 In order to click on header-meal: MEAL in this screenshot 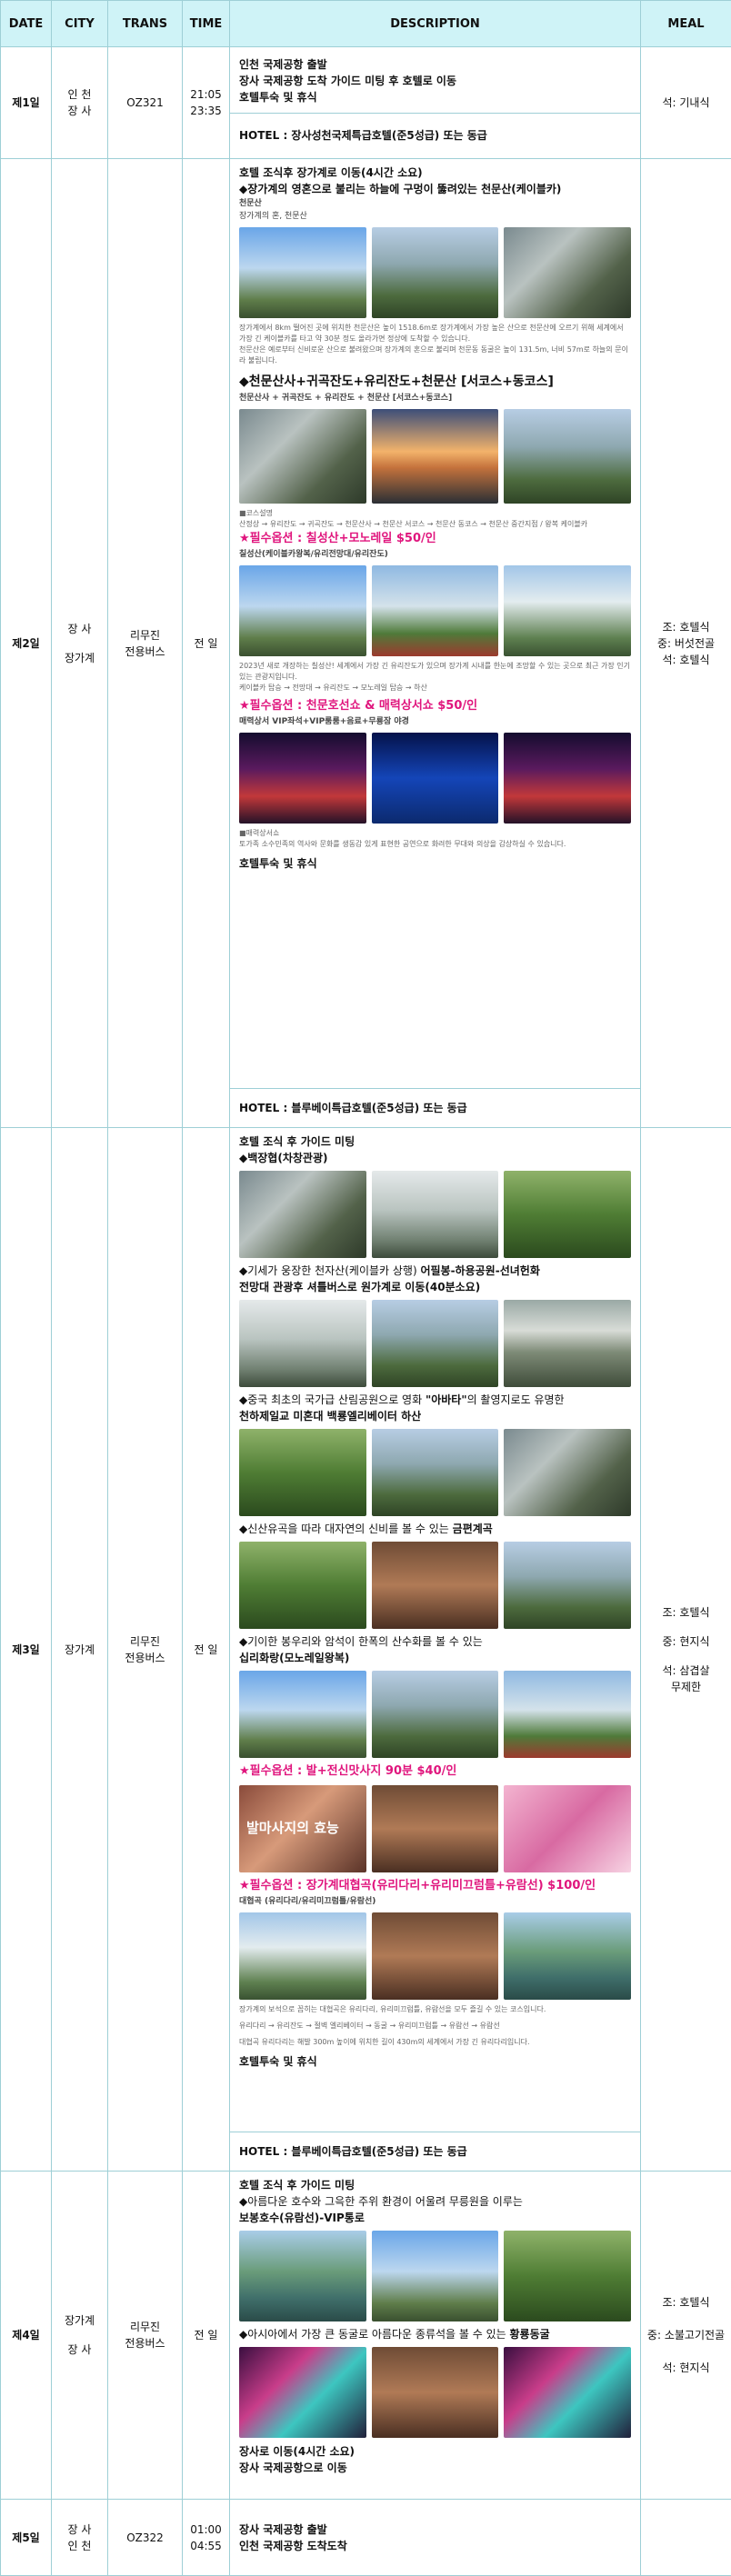, I will do `click(686, 24)`.